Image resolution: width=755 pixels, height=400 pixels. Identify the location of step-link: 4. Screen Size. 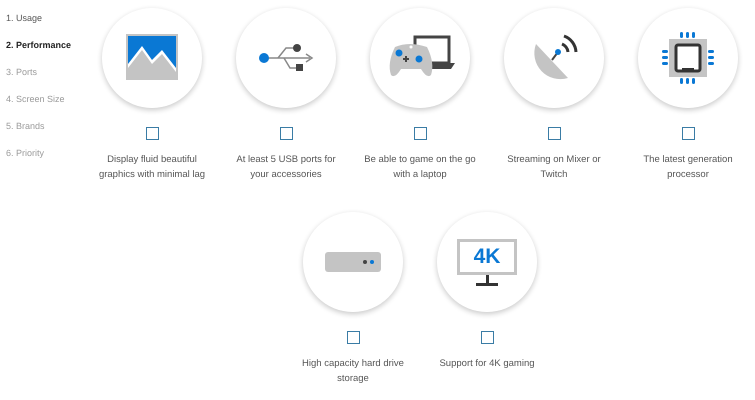
(35, 99).